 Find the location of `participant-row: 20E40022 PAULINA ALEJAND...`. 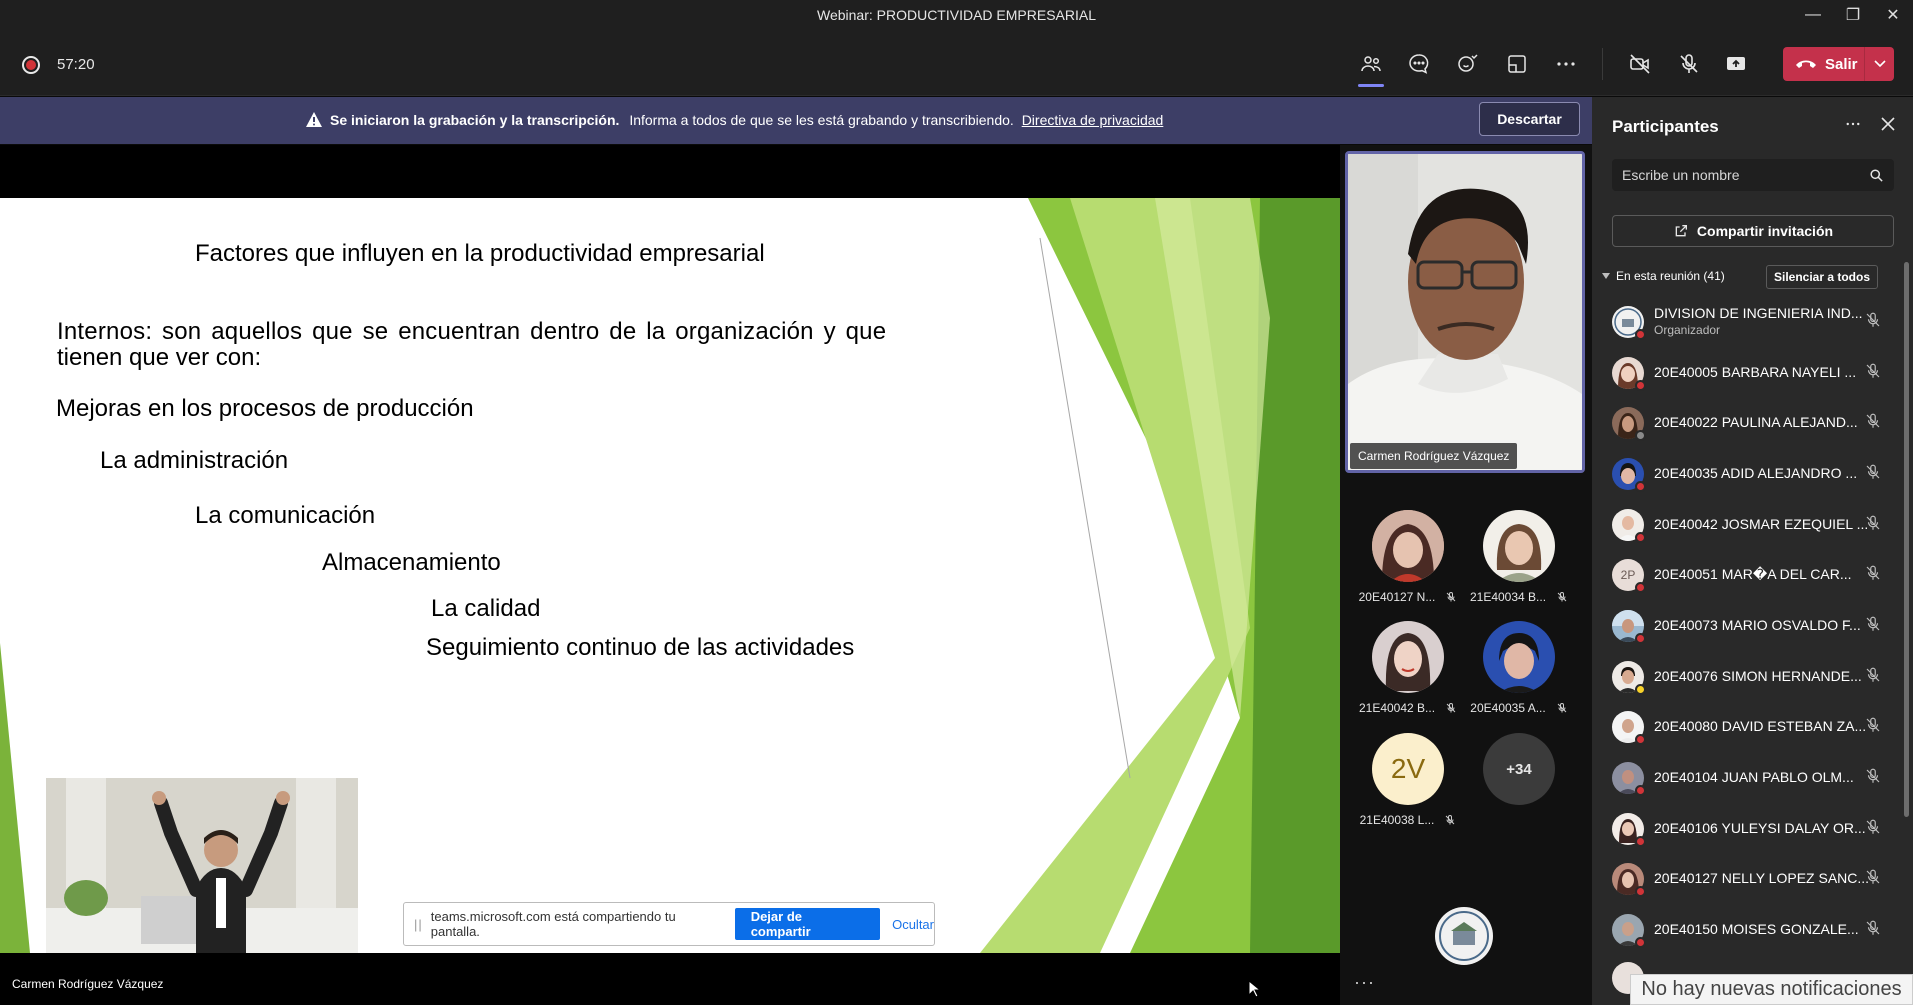

participant-row: 20E40022 PAULINA ALEJAND... is located at coordinates (1747, 423).